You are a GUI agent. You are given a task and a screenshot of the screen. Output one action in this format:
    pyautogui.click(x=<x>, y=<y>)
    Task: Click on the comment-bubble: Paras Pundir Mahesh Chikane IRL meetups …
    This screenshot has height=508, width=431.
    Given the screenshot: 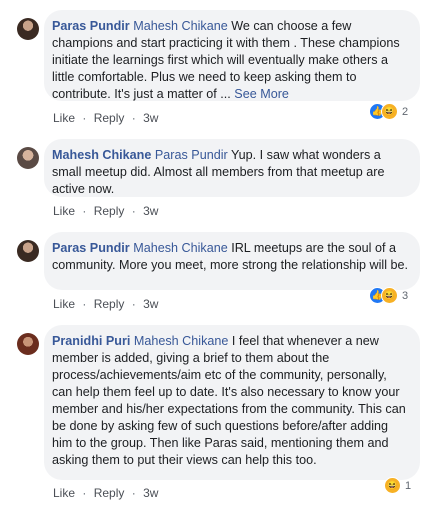 What is the action you would take?
    pyautogui.click(x=232, y=261)
    